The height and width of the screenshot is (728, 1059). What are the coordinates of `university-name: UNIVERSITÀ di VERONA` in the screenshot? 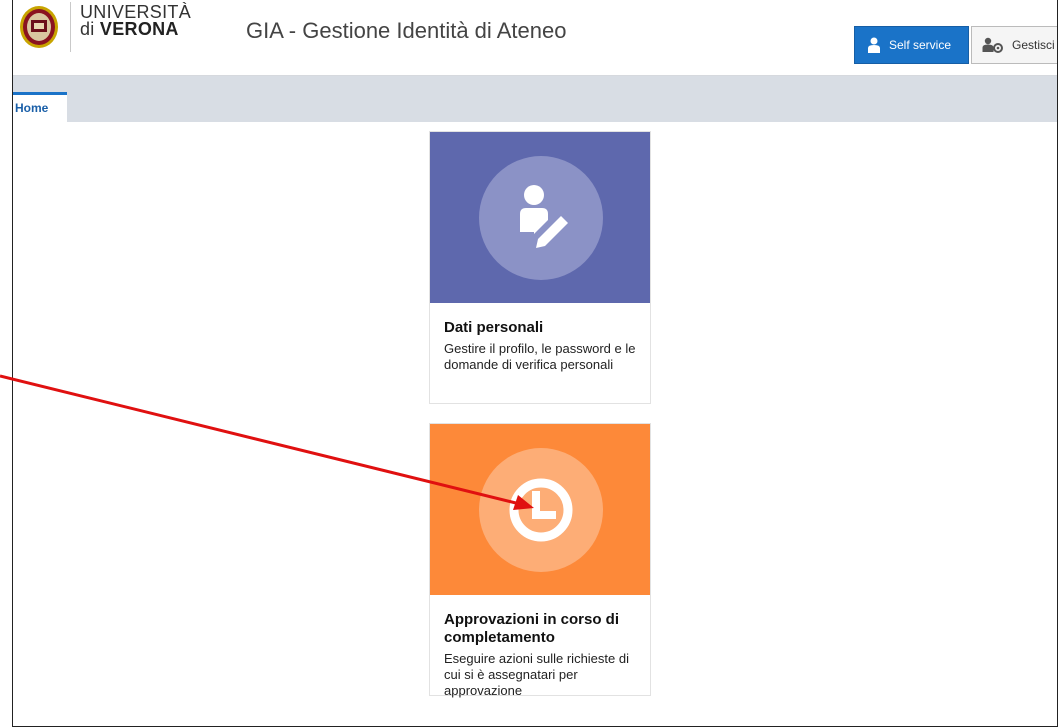 It's located at (135, 21).